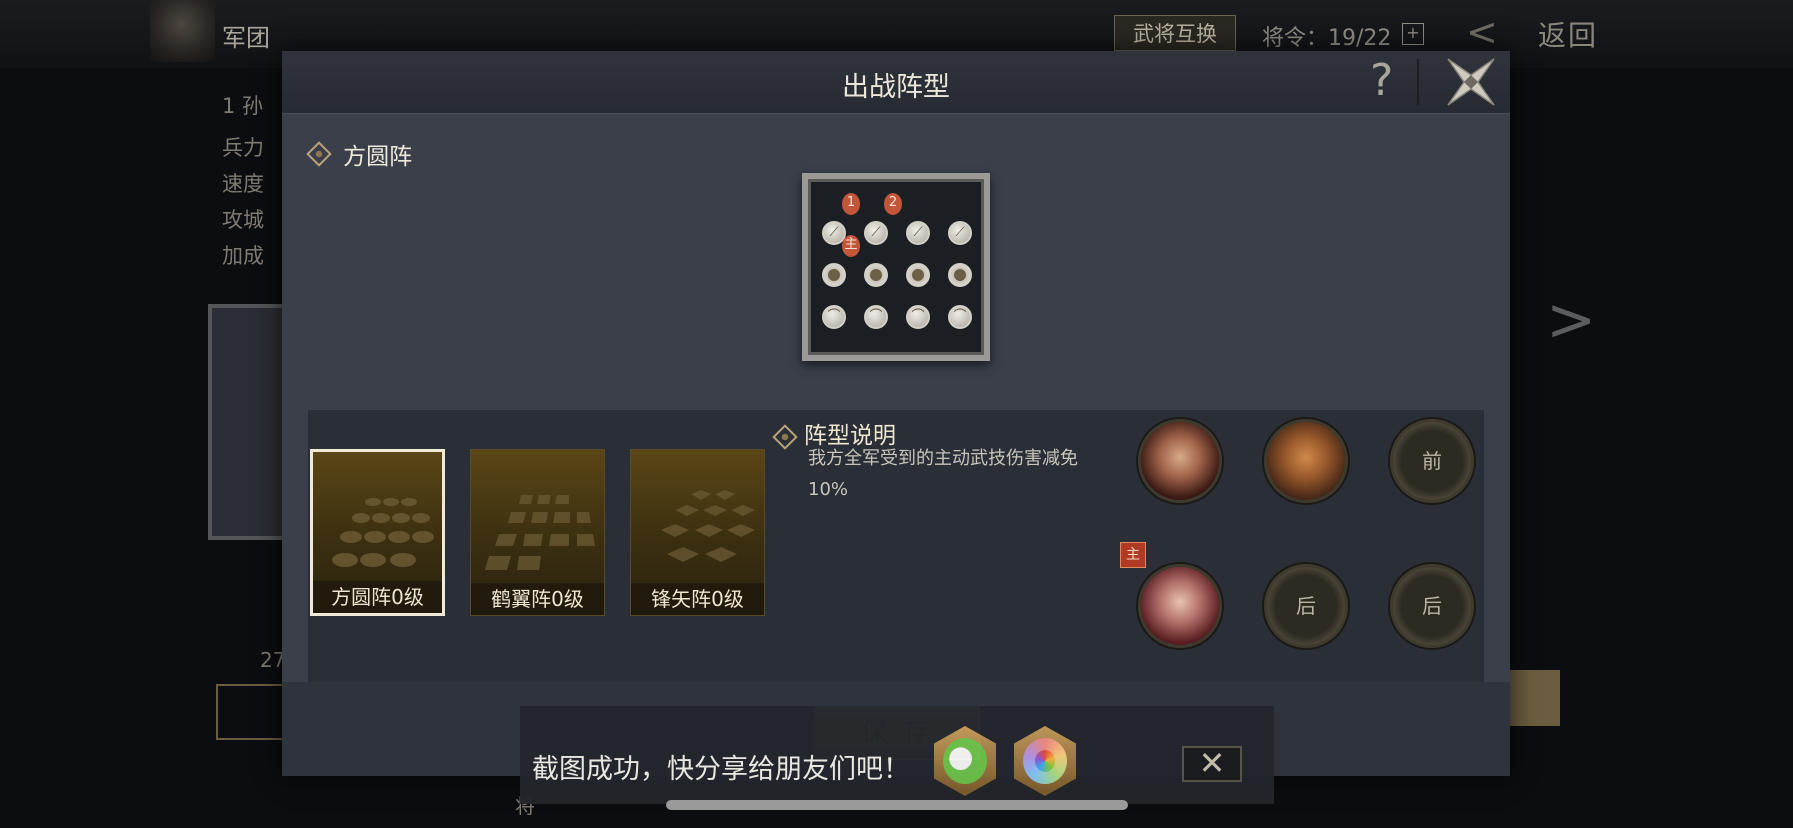 The width and height of the screenshot is (1793, 828). What do you see at coordinates (1432, 461) in the screenshot?
I see `front-slot-3: 前` at bounding box center [1432, 461].